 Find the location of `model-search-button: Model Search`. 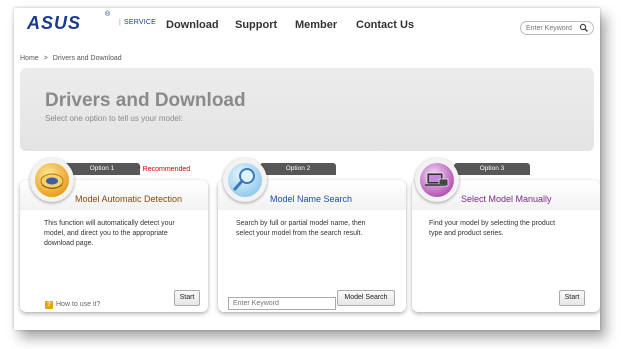

model-search-button: Model Search is located at coordinates (366, 298).